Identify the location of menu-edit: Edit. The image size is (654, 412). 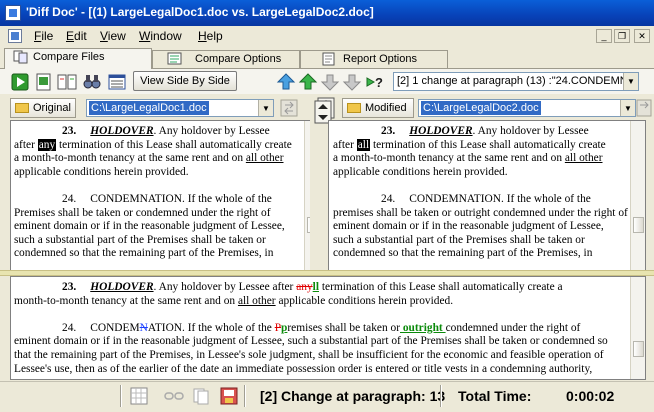
(76, 36).